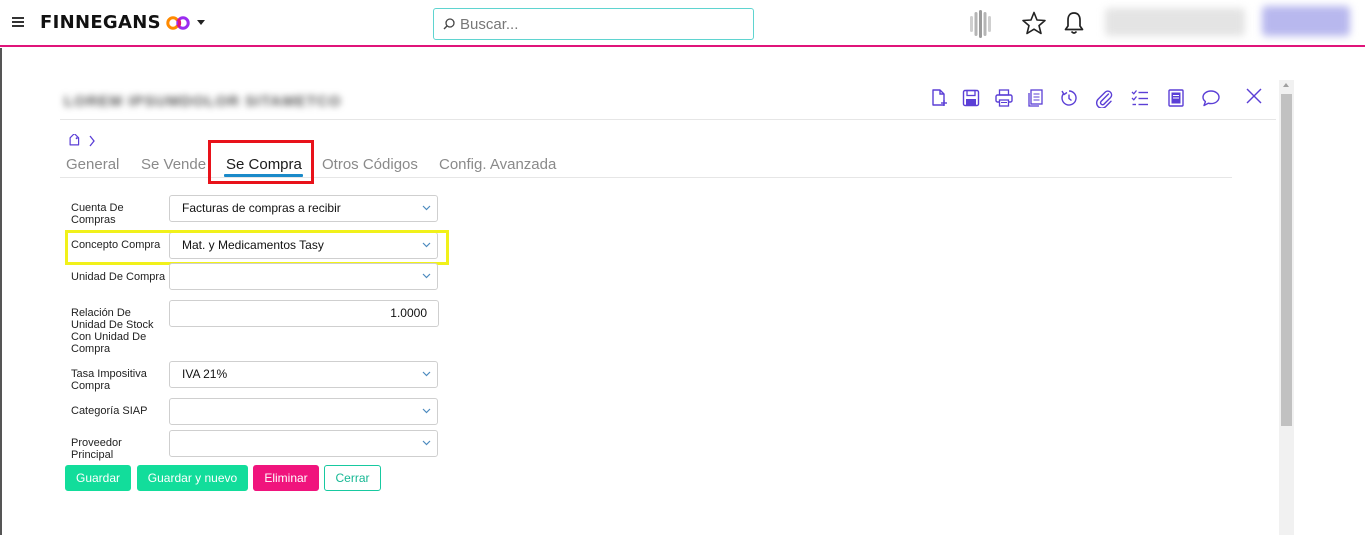 This screenshot has height=535, width=1365. I want to click on proveedor-principal-select, so click(303, 443).